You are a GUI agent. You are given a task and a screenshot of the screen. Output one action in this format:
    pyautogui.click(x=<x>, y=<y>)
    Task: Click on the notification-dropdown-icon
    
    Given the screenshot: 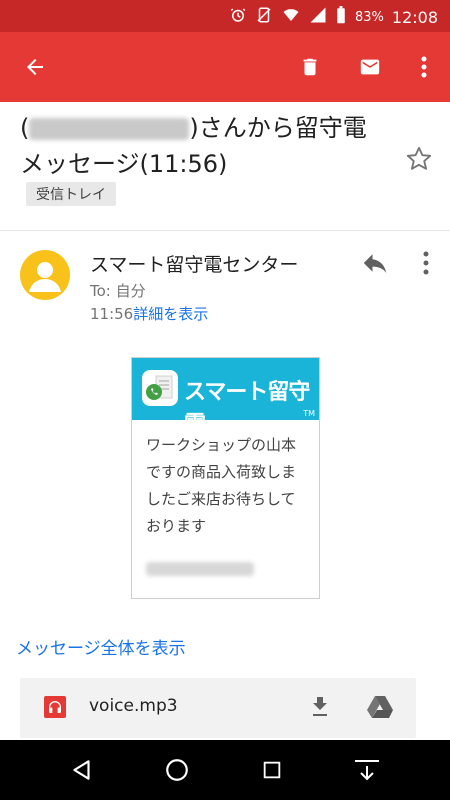 What is the action you would take?
    pyautogui.click(x=367, y=770)
    